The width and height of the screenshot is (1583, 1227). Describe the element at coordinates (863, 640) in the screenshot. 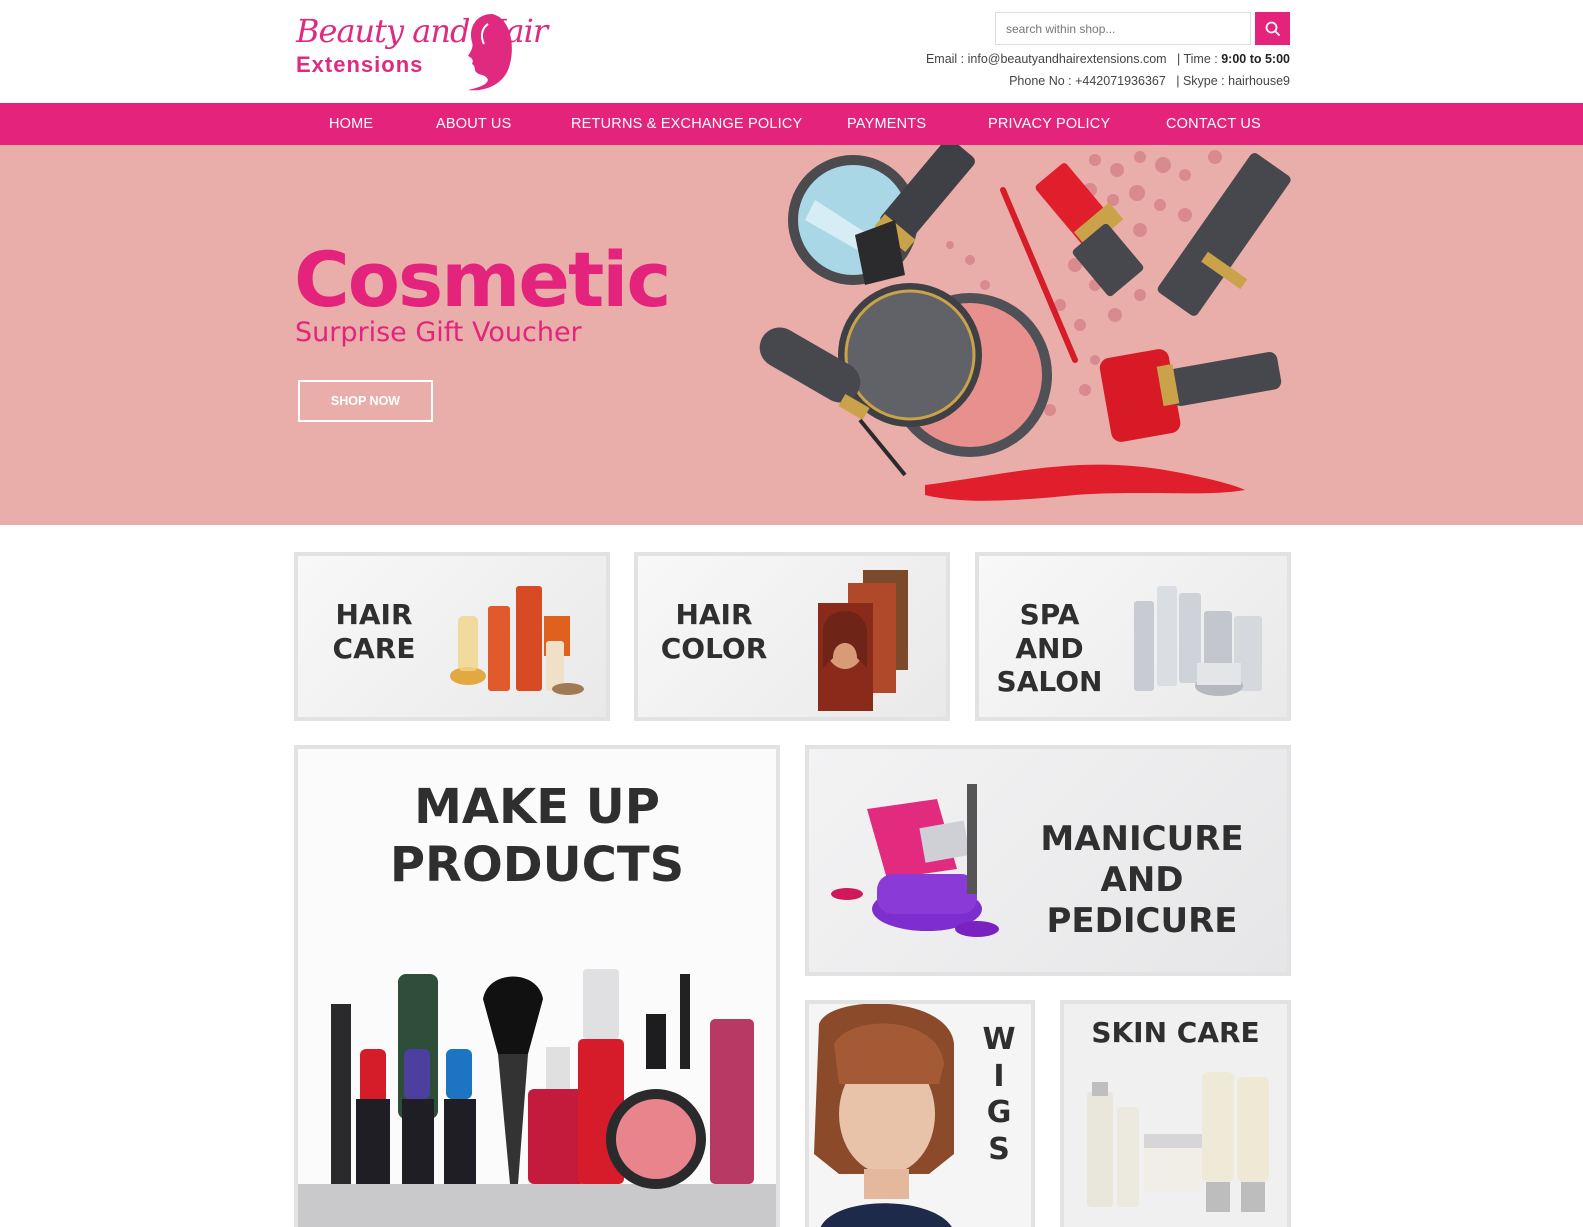

I see `hair-color-boxes-image` at that location.